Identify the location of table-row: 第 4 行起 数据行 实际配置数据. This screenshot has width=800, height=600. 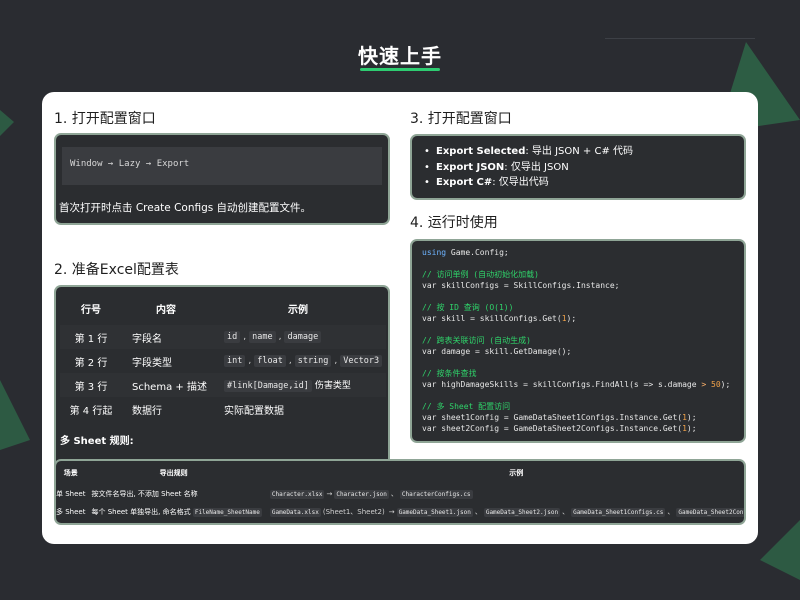
(176, 411).